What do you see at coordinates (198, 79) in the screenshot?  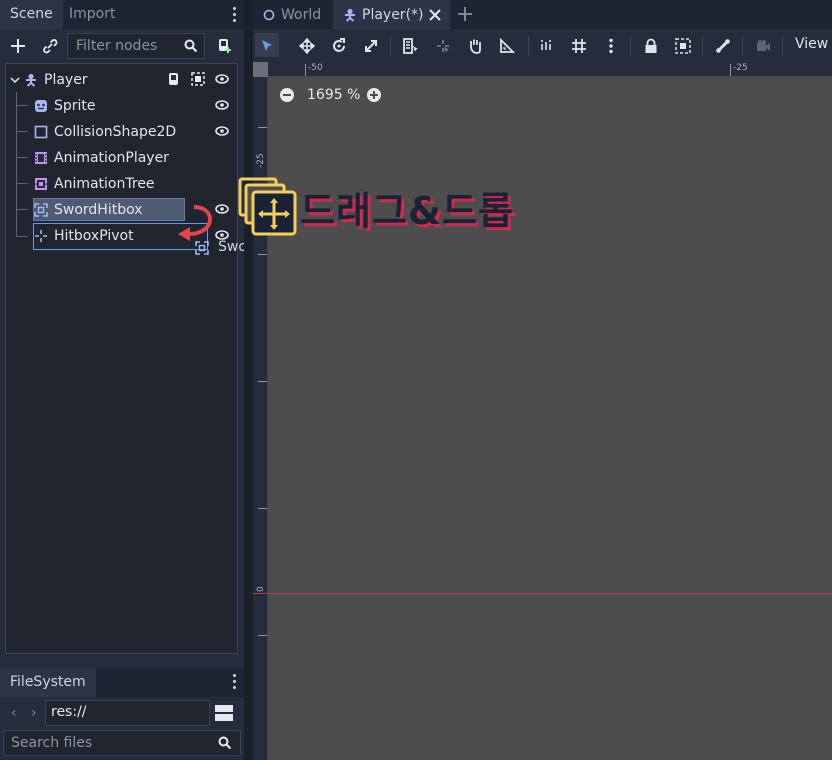 I see `group-icon` at bounding box center [198, 79].